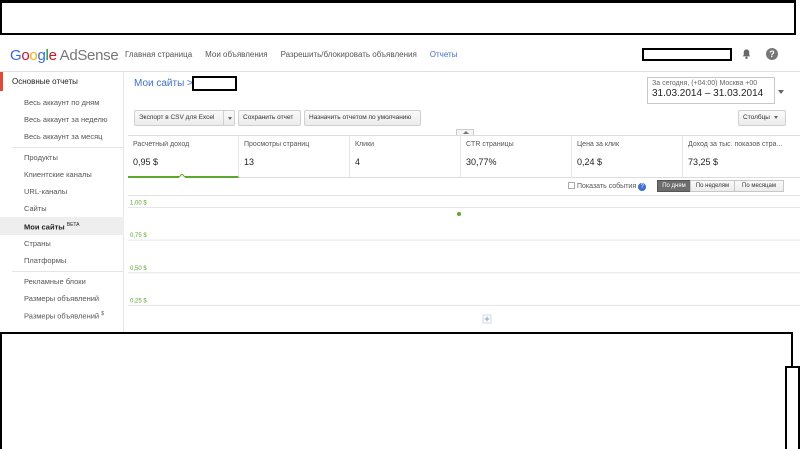 This screenshot has height=449, width=800. I want to click on show-events-toggle: Показать события?, so click(607, 186).